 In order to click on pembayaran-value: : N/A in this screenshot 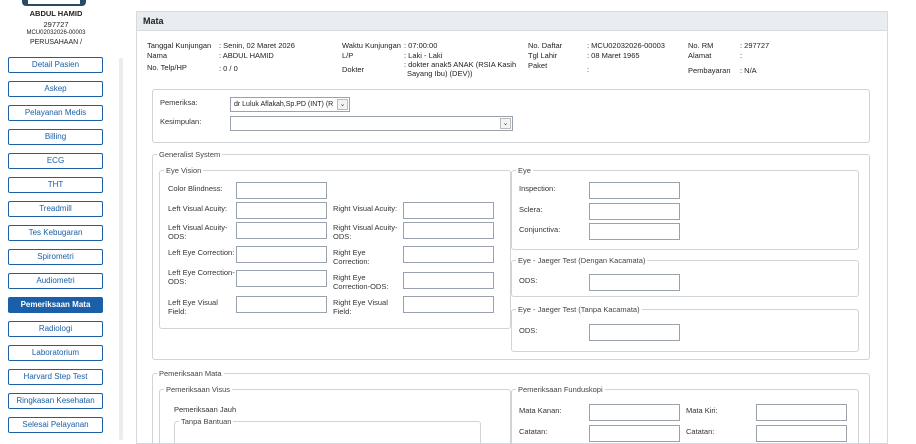, I will do `click(748, 70)`.